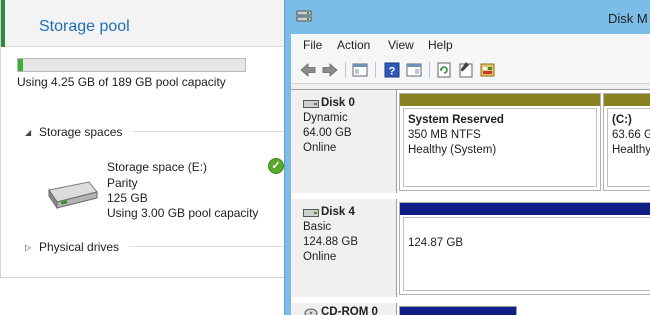 This screenshot has height=315, width=650. What do you see at coordinates (127, 198) in the screenshot?
I see `storage-space-size: 125 GB` at bounding box center [127, 198].